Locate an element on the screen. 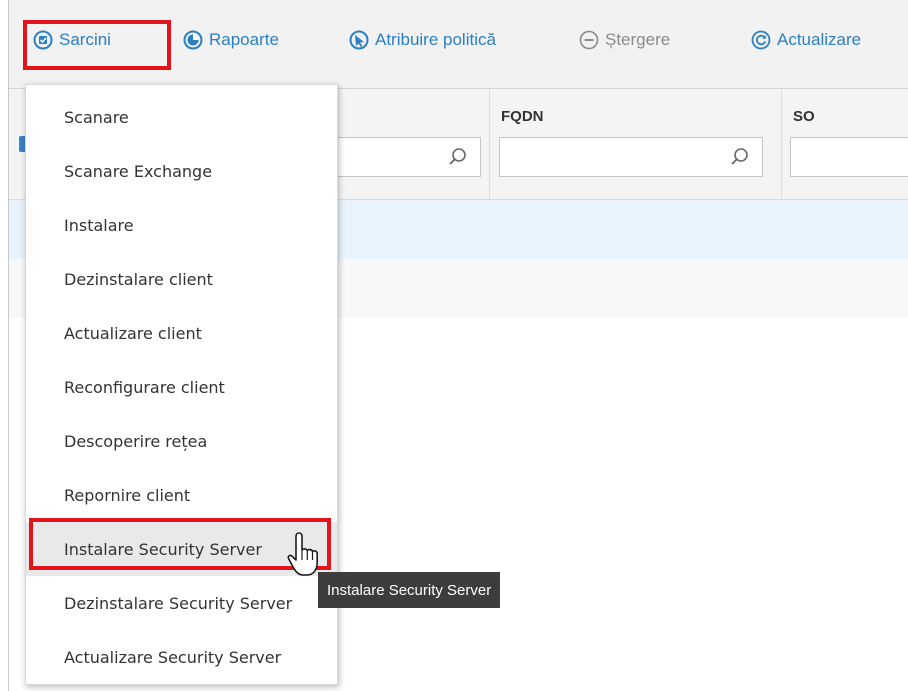  menu-item-label: Instalare is located at coordinates (99, 225).